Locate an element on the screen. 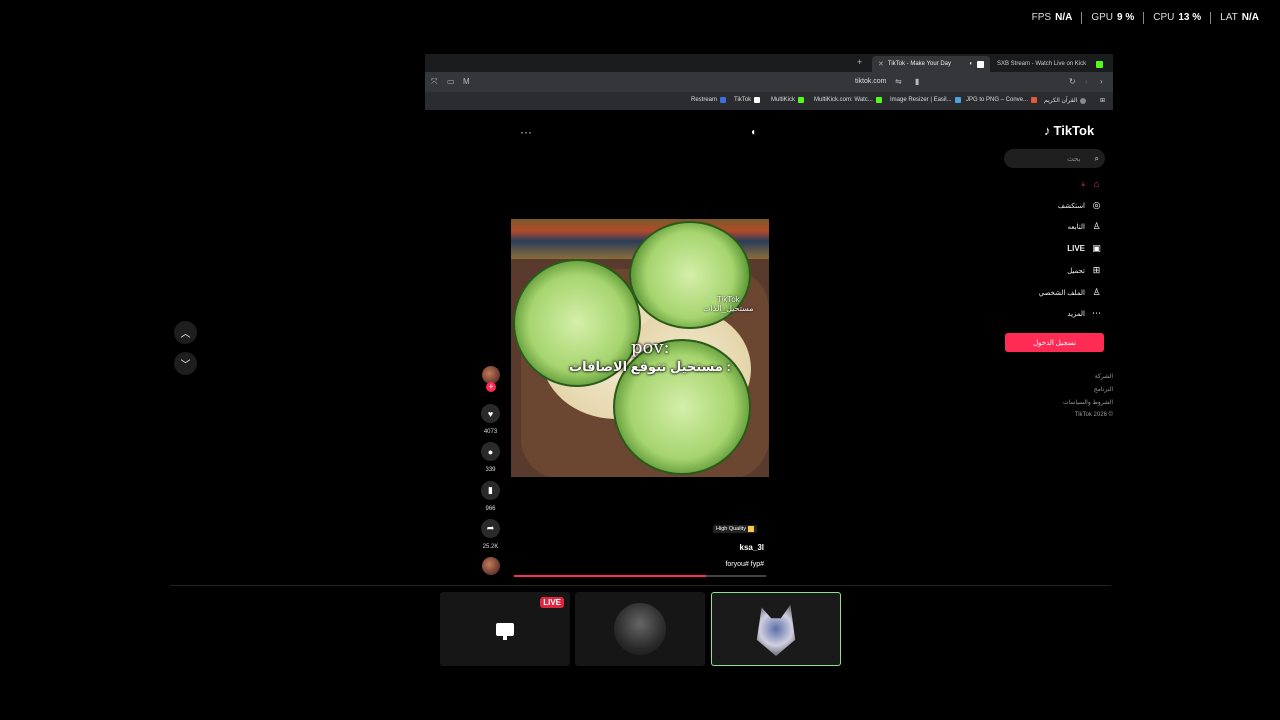  performance-stats: FPS N/A GPU 9 % CPU 13 % LAT N/A is located at coordinates (1145, 18).